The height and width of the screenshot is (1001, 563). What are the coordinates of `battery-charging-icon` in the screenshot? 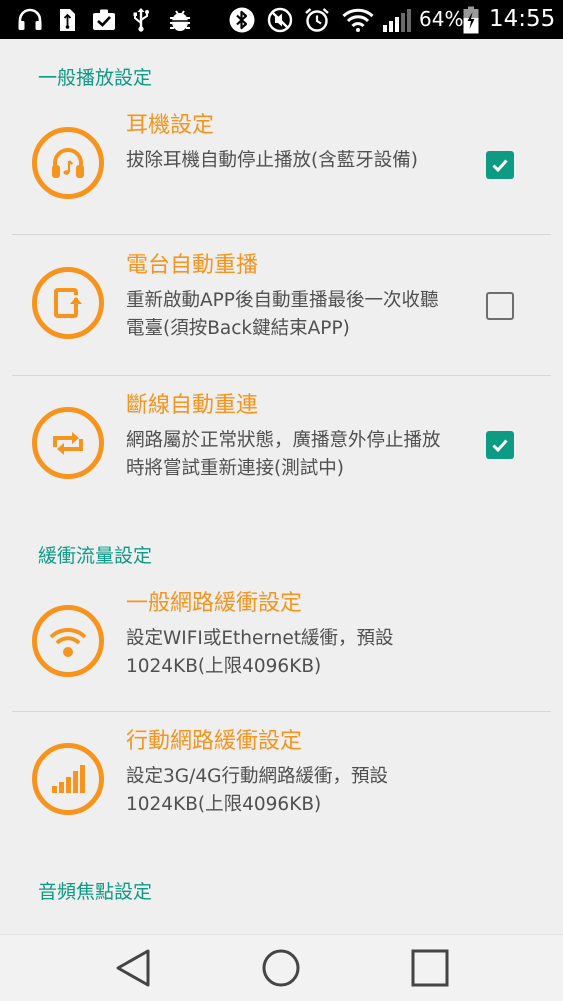 It's located at (471, 19).